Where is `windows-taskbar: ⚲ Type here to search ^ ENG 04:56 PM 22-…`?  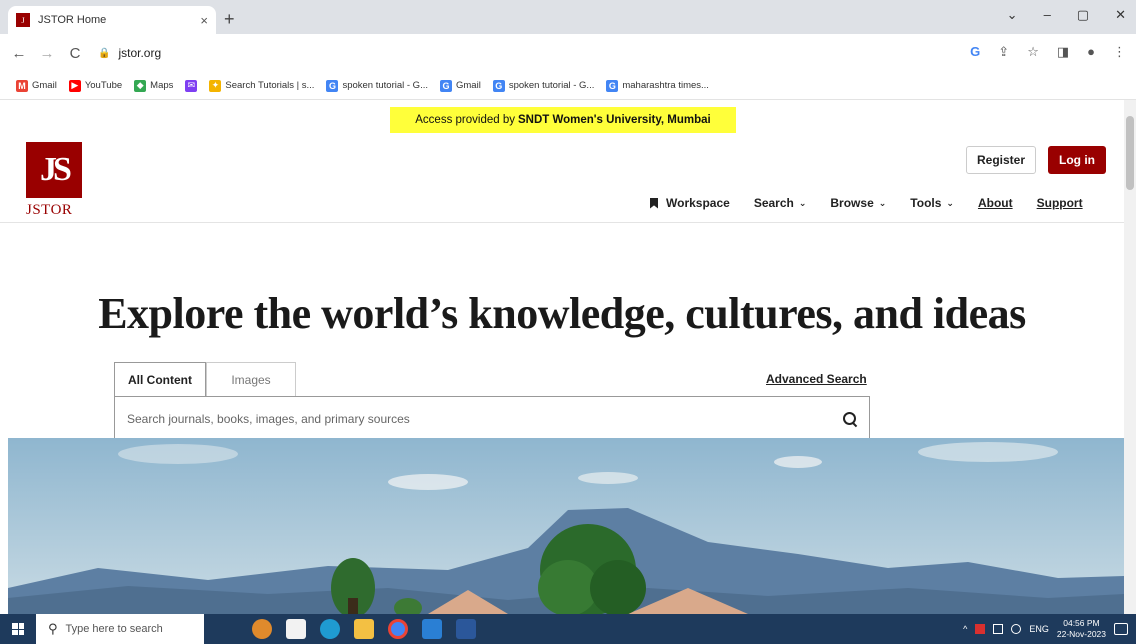 windows-taskbar: ⚲ Type here to search ^ ENG 04:56 PM 22-… is located at coordinates (568, 629).